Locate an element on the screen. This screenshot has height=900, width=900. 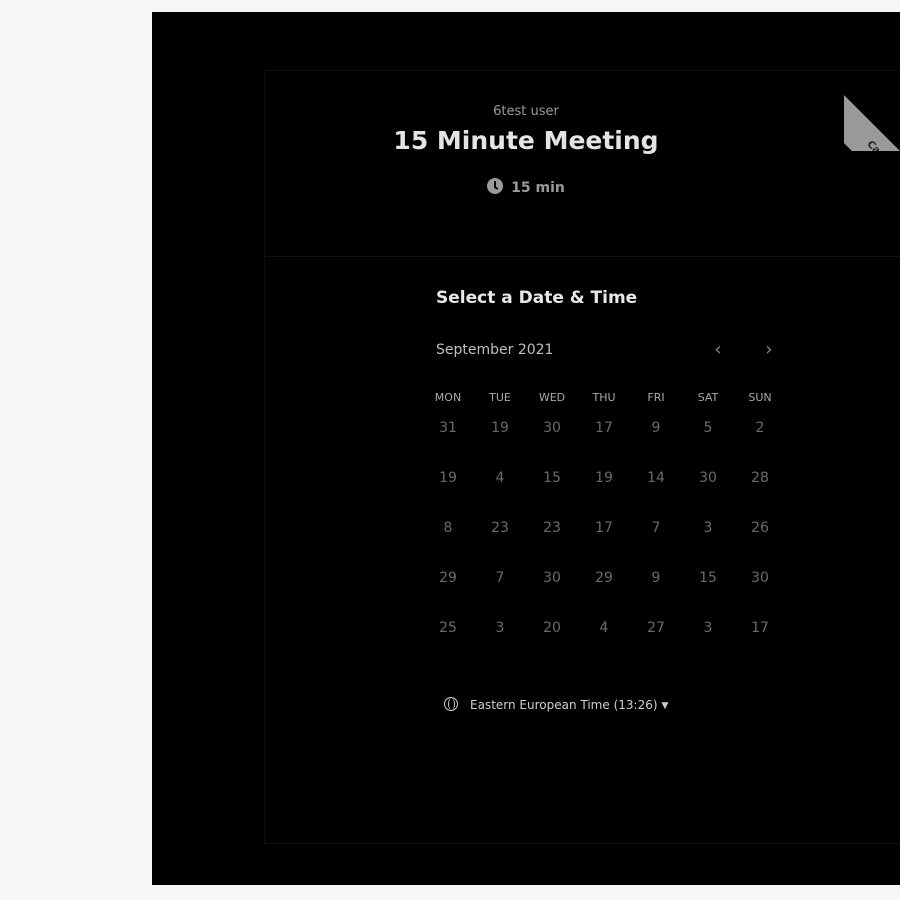
weekday-label: SUN is located at coordinates (760, 397).